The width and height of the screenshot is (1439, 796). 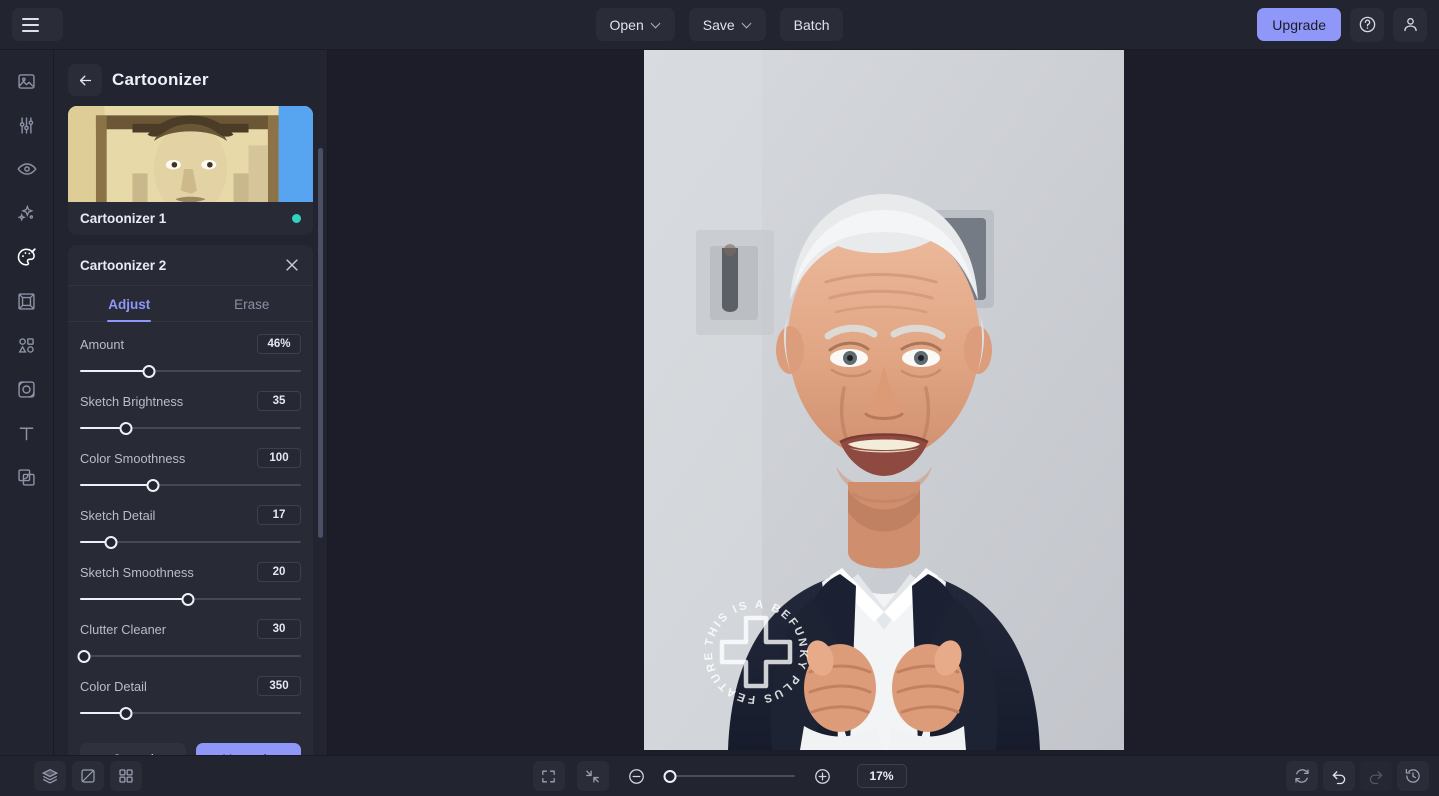 I want to click on compare-icon, so click(x=88, y=776).